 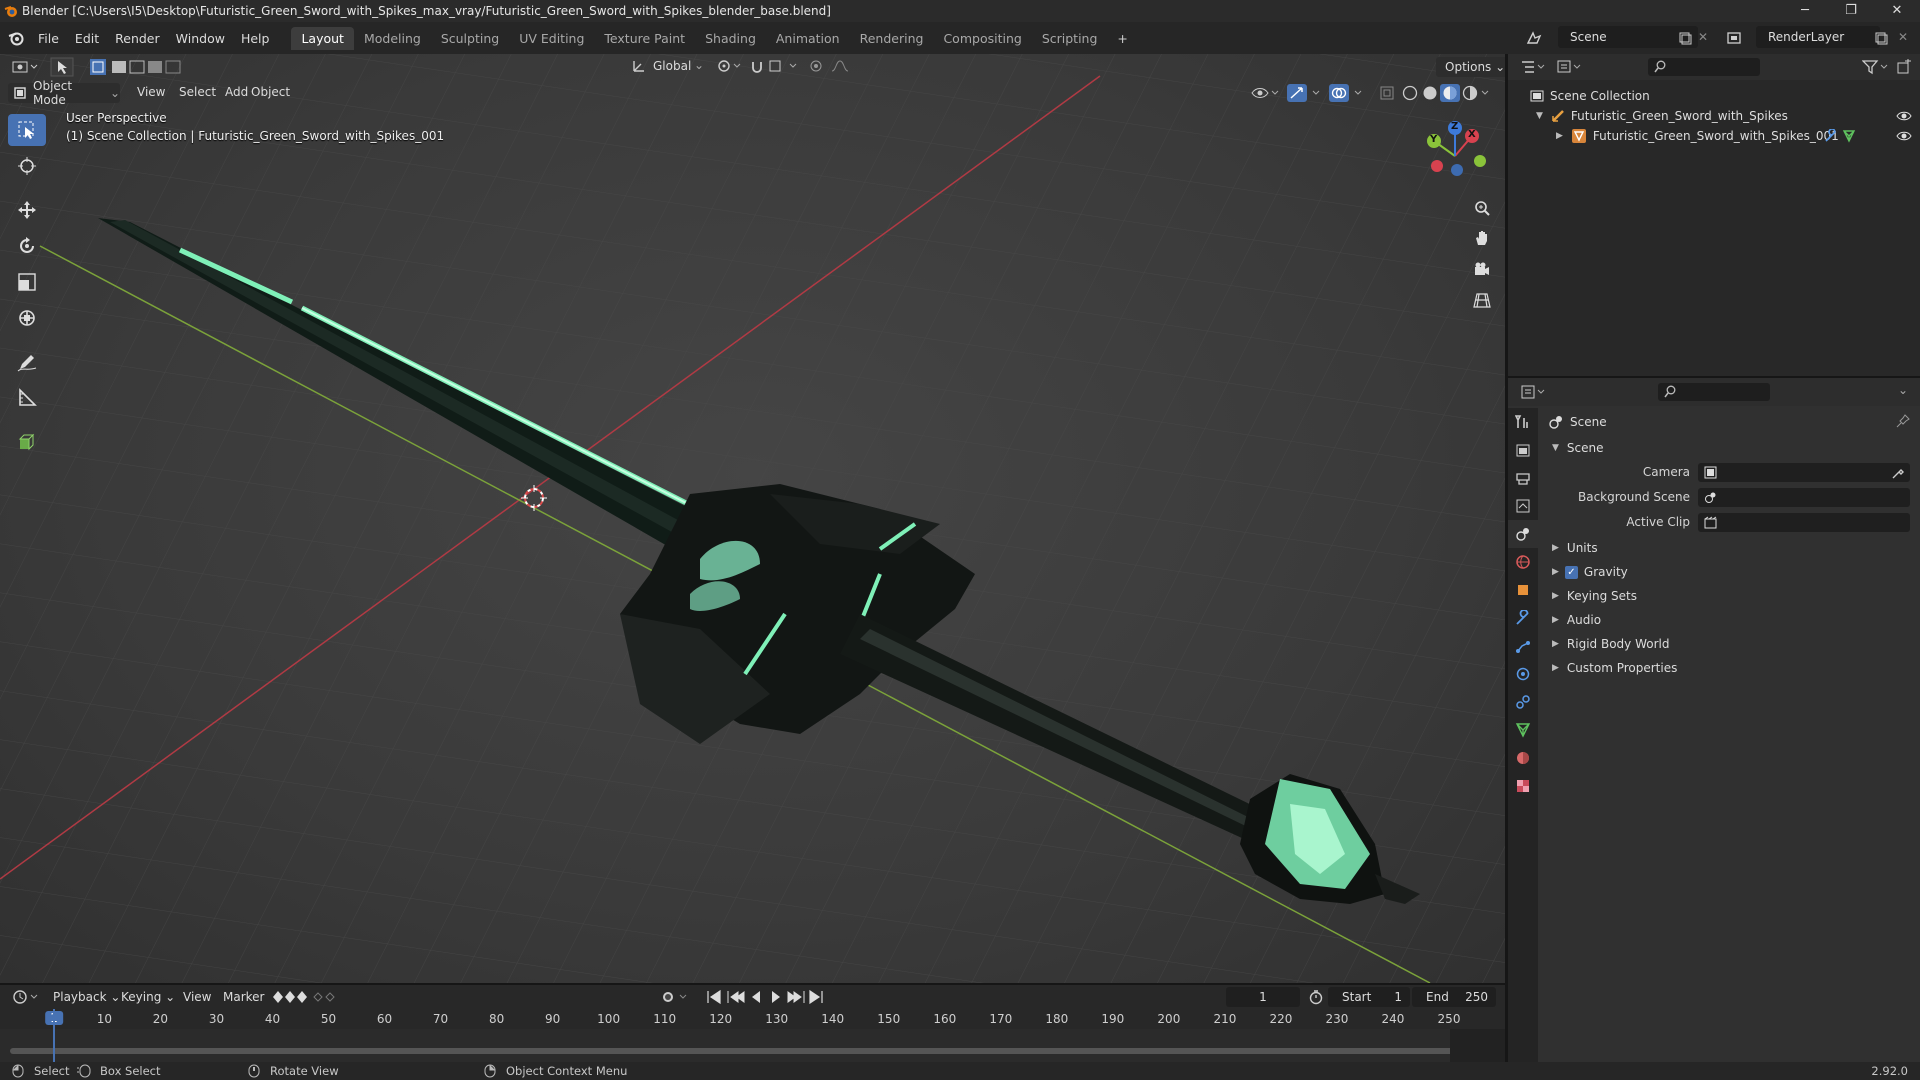 What do you see at coordinates (1729, 548) in the screenshot?
I see `panel-units: ▶ Units` at bounding box center [1729, 548].